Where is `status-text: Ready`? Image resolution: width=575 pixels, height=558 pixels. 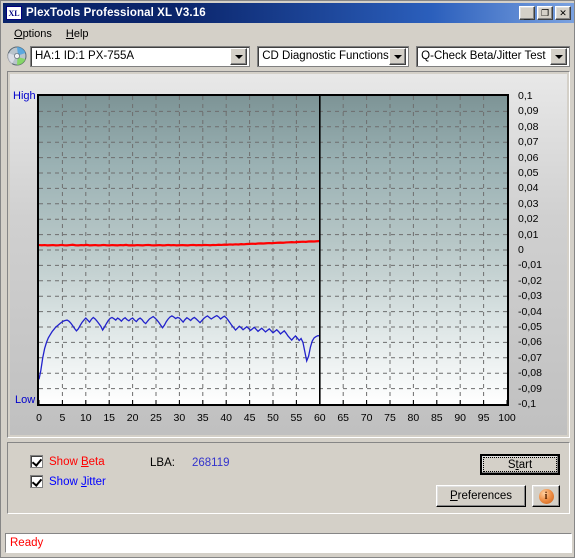 status-text: Ready is located at coordinates (27, 543).